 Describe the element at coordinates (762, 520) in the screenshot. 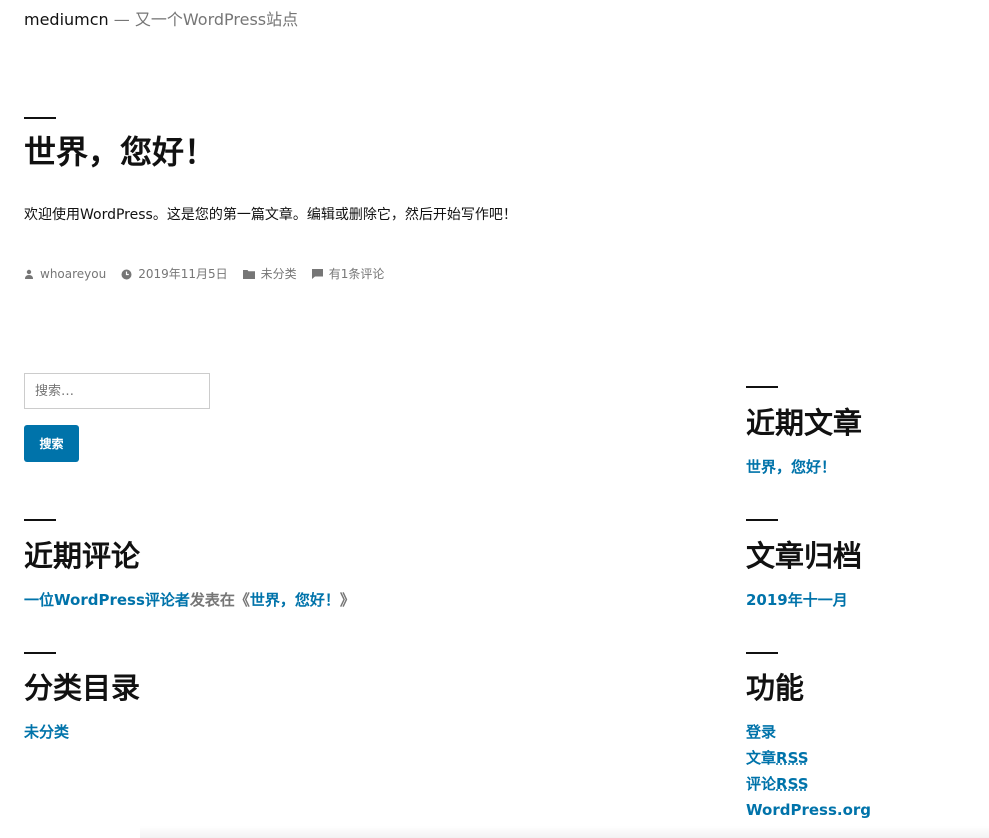

I see `archives-divider` at that location.